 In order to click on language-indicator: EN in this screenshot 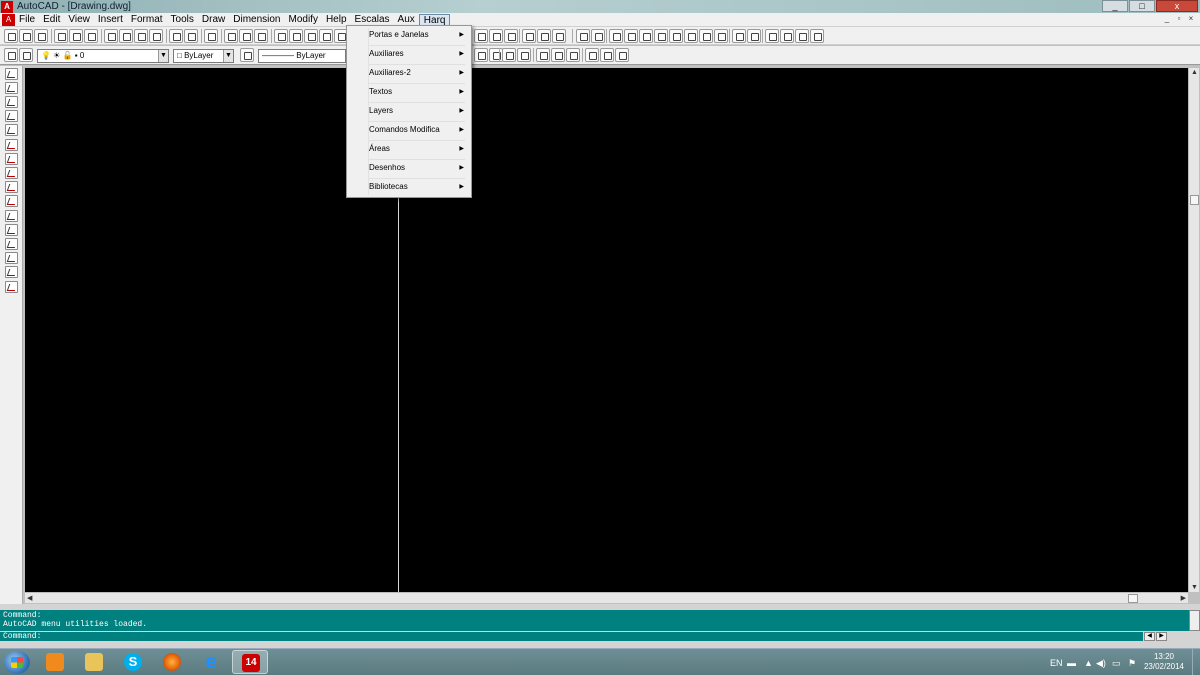, I will do `click(1056, 663)`.